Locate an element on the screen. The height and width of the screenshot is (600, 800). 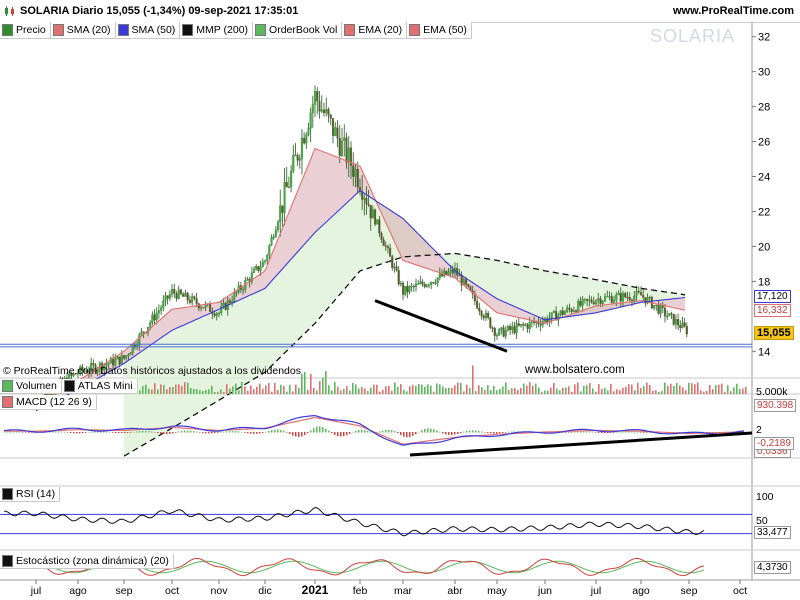
stoch-legend-0: Estocástico (zona dinámica) (20) is located at coordinates (87, 561).